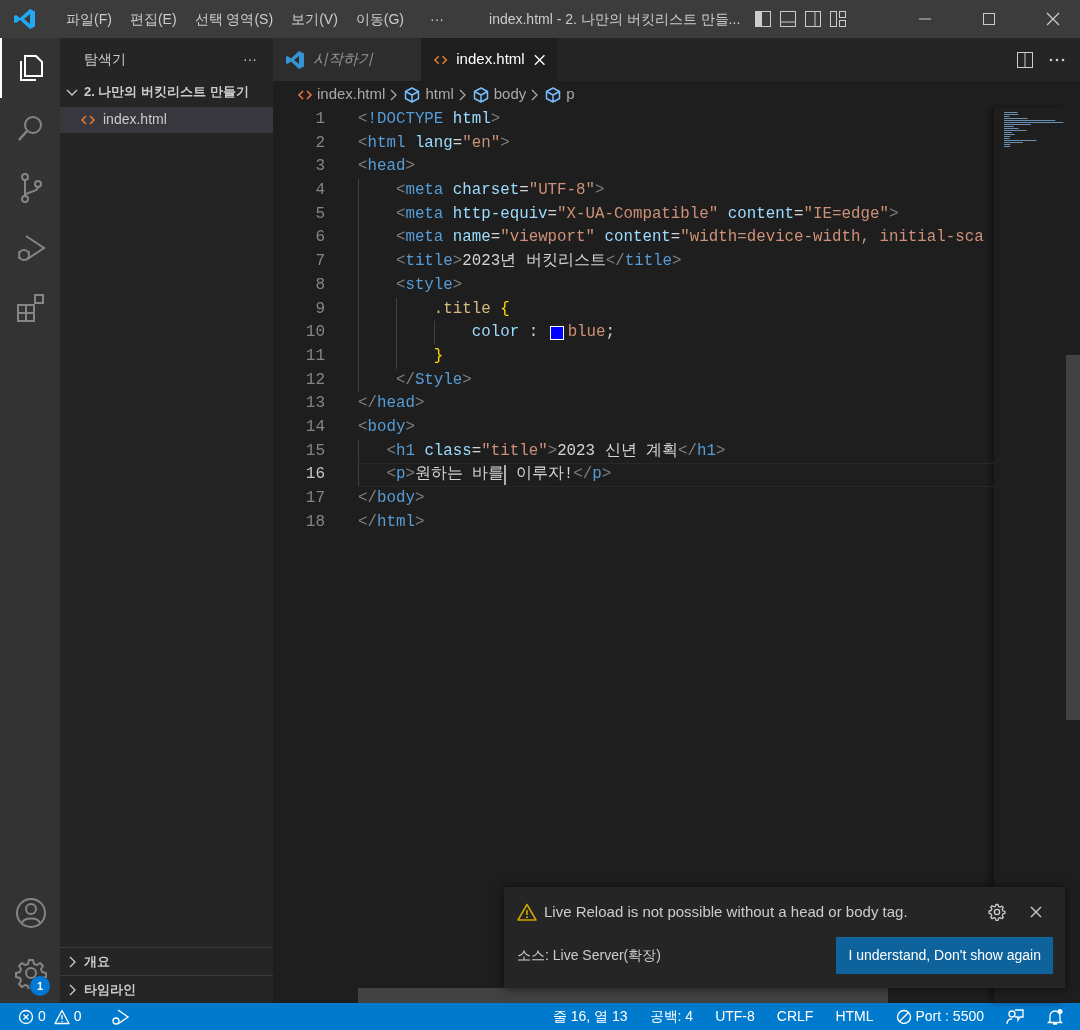  Describe the element at coordinates (314, 333) in the screenshot. I see `line-number: 10` at that location.